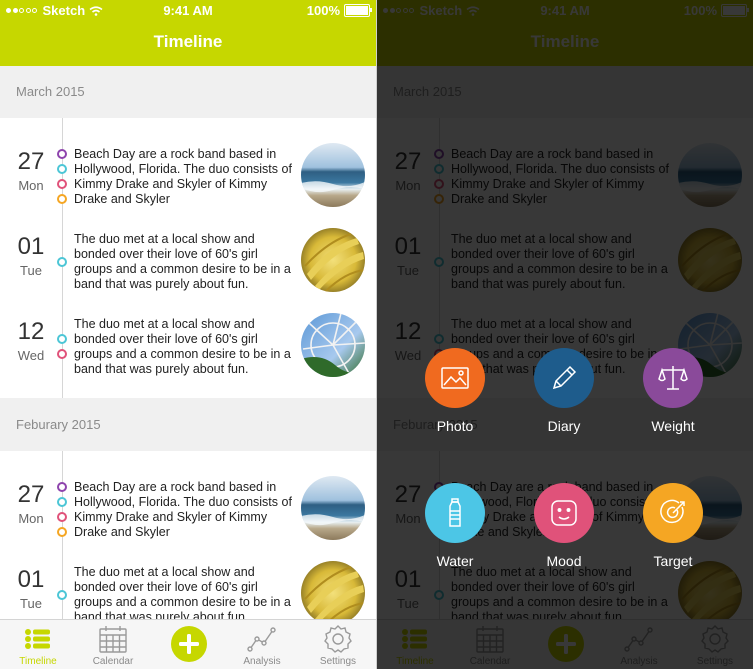 This screenshot has width=753, height=669. I want to click on tab-label: Settings, so click(338, 661).